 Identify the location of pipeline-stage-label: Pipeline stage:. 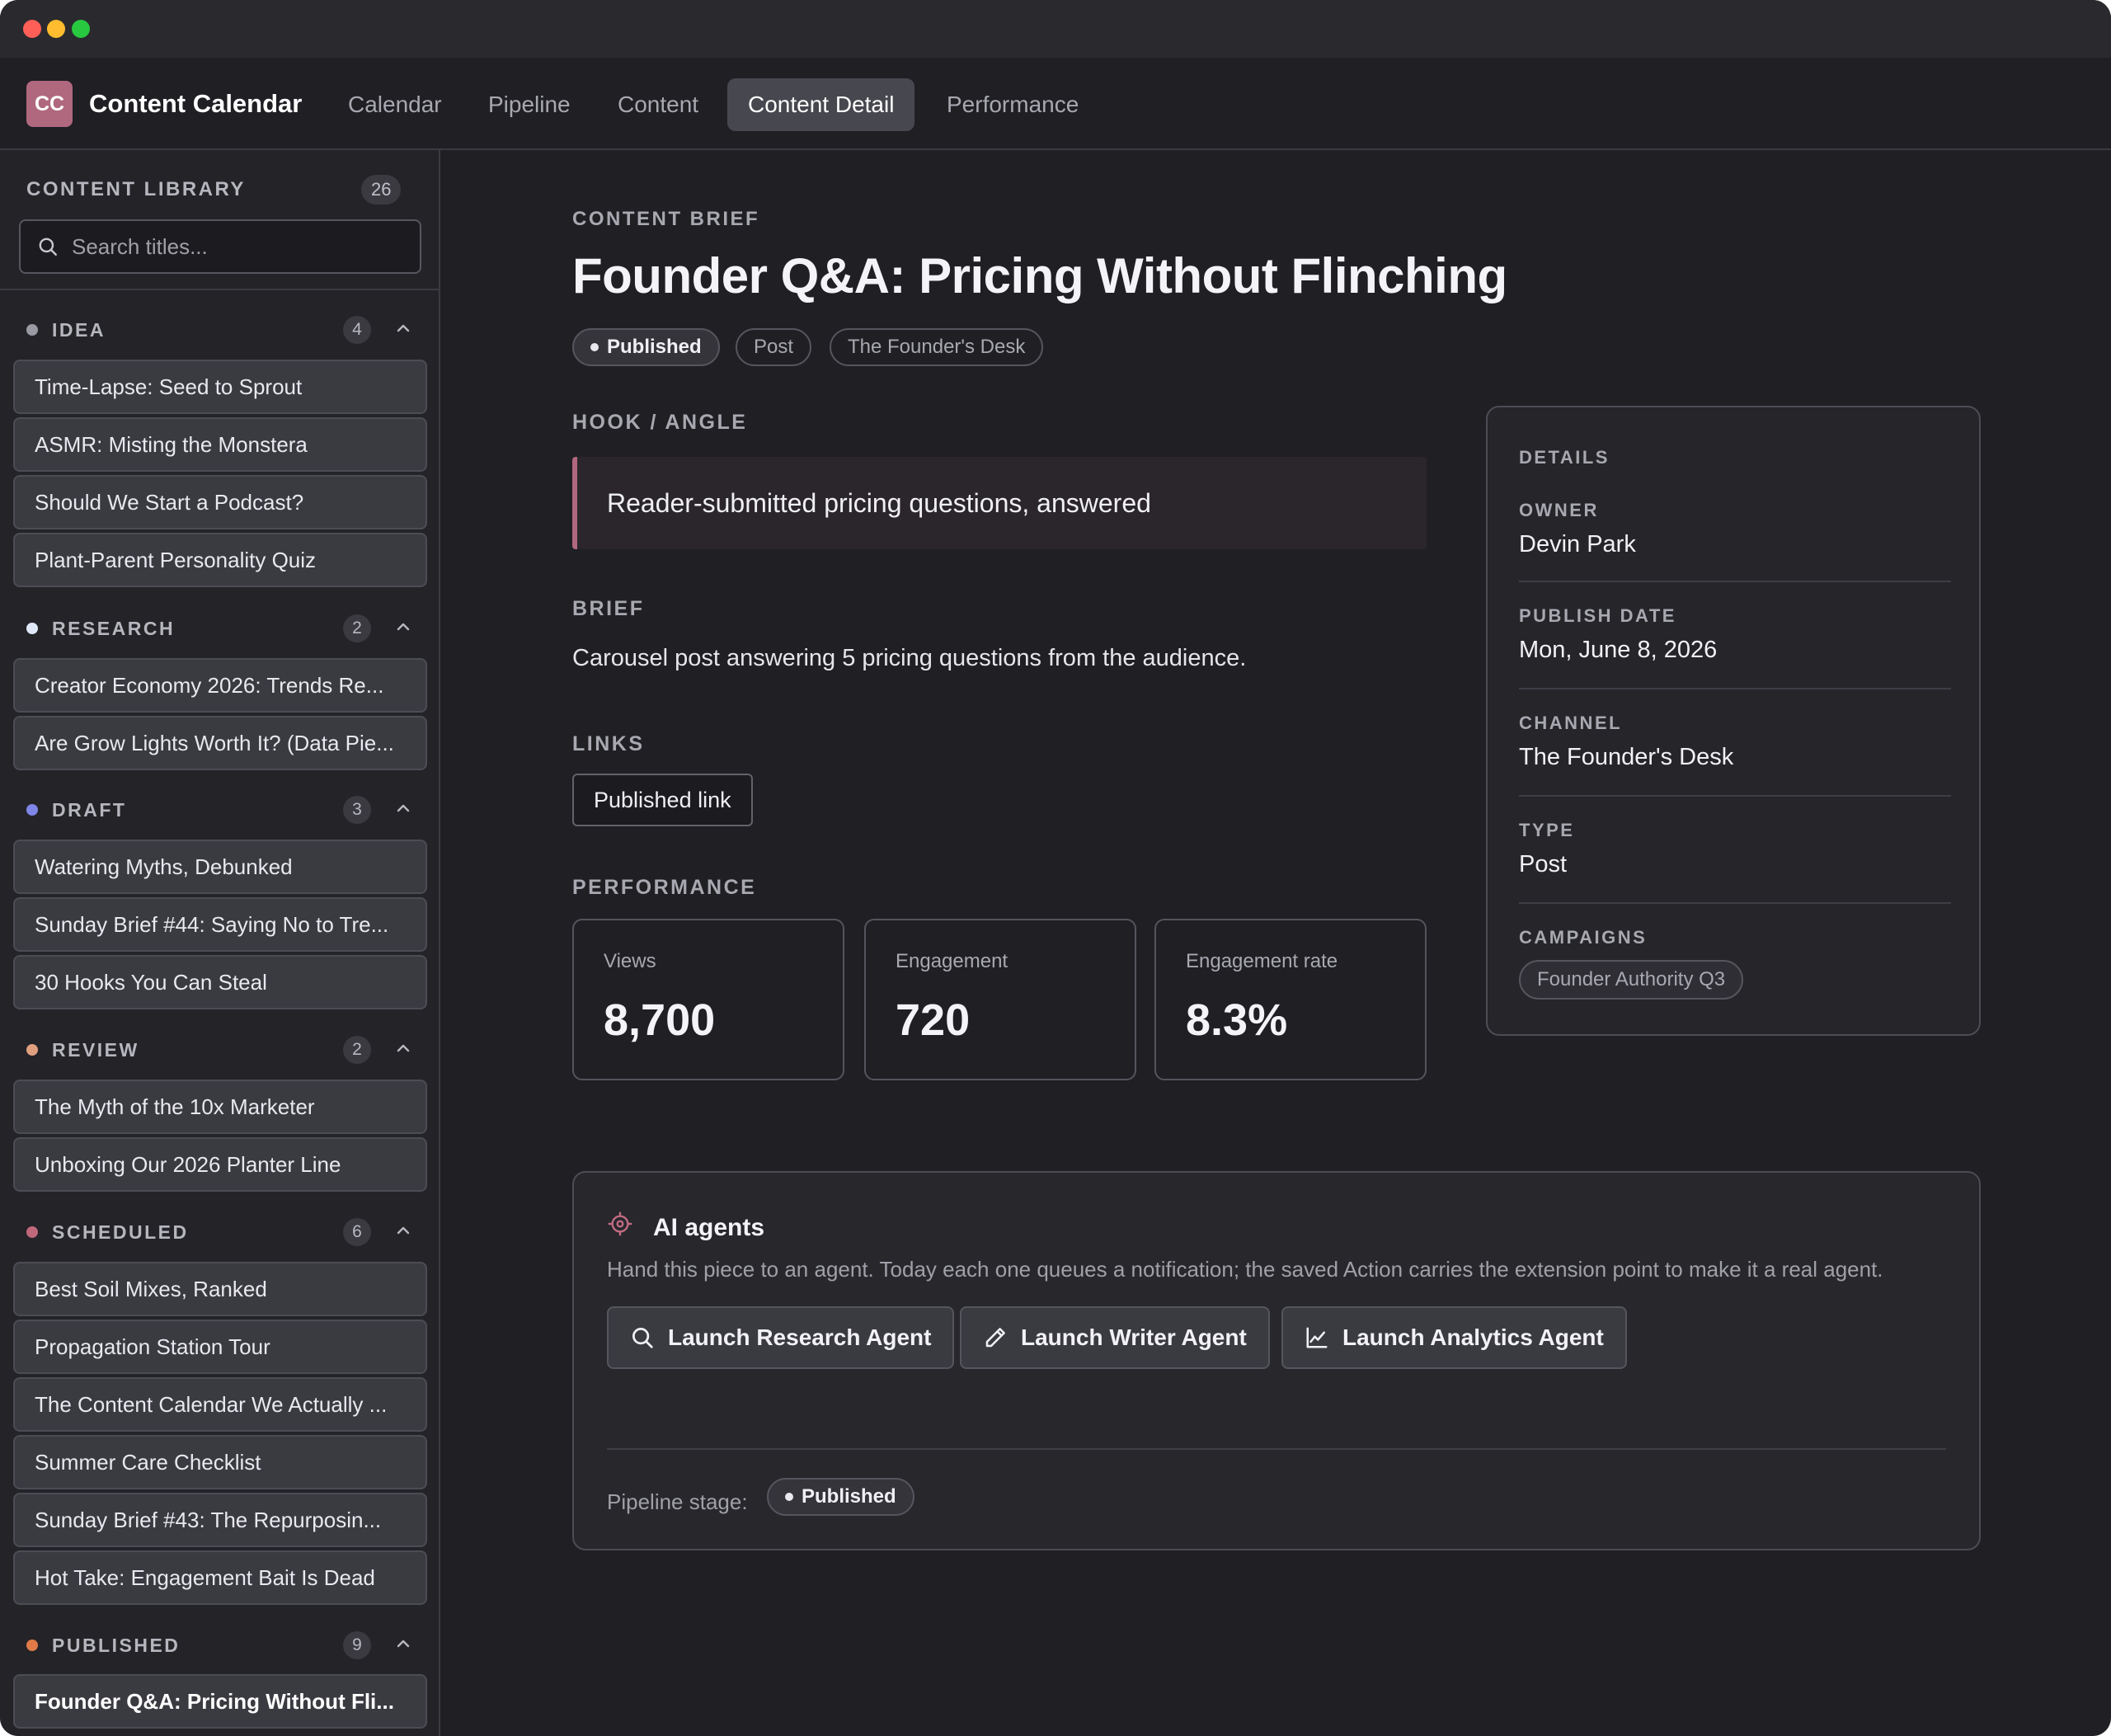
(677, 1501).